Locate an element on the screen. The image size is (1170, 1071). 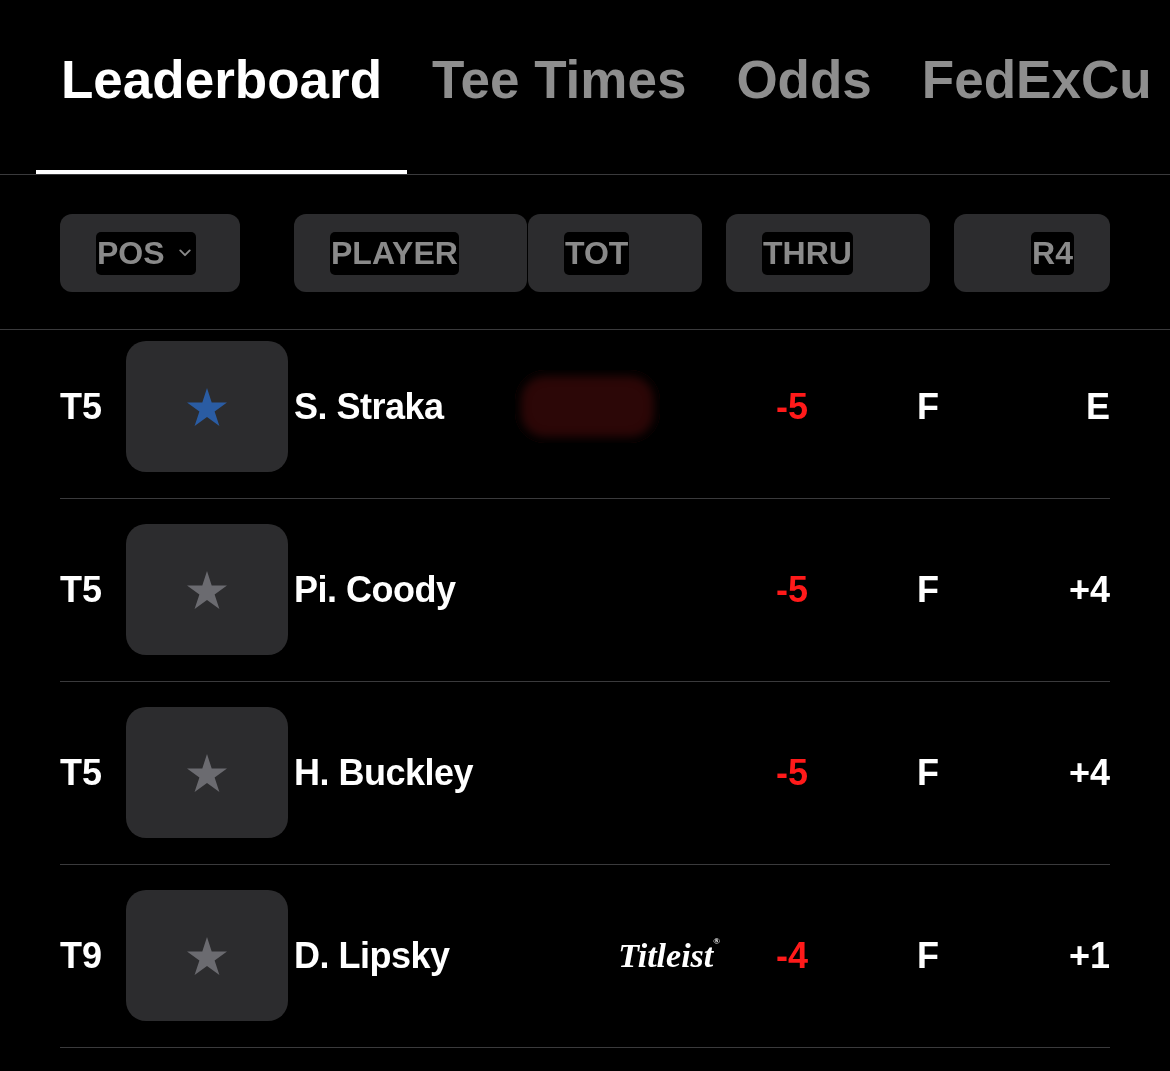
column-header: THRU is located at coordinates (828, 253).